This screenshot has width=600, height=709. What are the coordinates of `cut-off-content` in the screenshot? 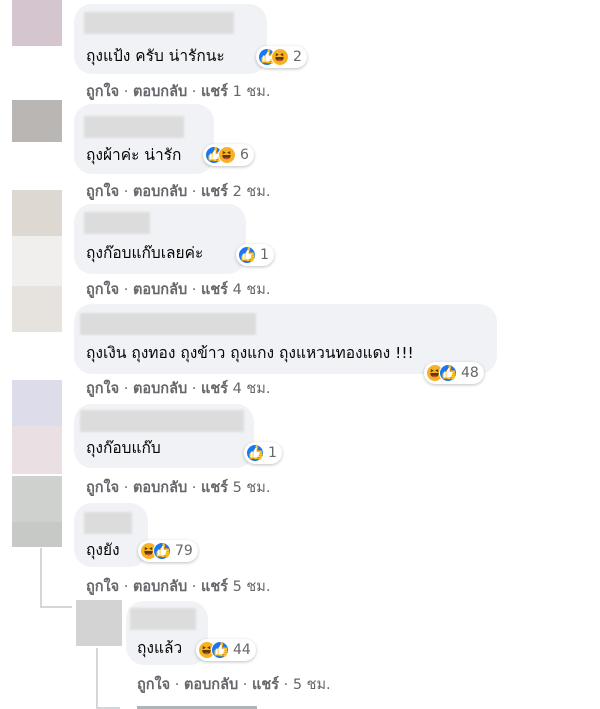 It's located at (207, 705).